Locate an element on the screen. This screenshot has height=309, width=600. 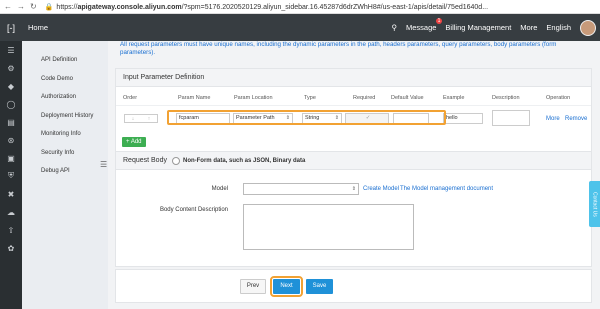
sidebar-item-code-demo: Code Demo is located at coordinates (65, 79).